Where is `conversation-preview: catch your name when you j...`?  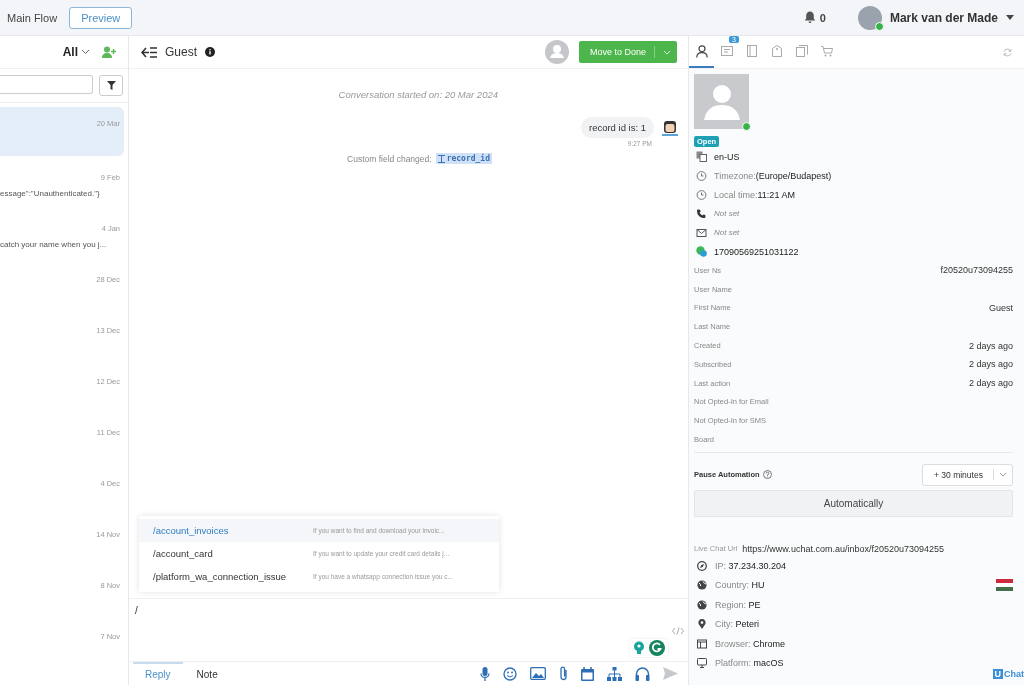 conversation-preview: catch your name when you j... is located at coordinates (53, 244).